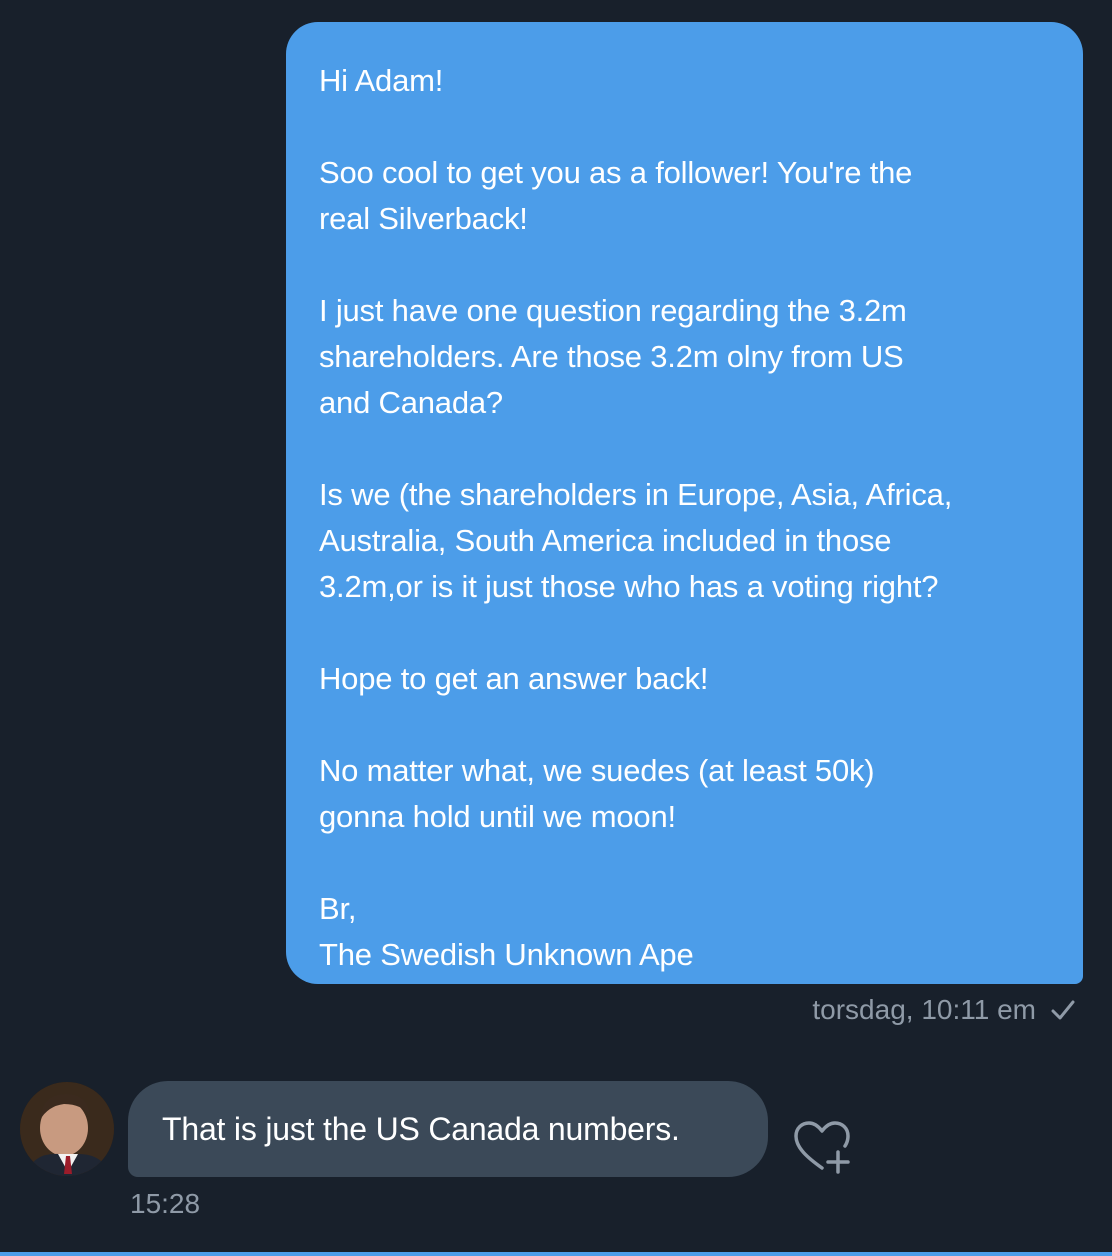 The height and width of the screenshot is (1256, 1112). I want to click on check-icon, so click(1063, 1010).